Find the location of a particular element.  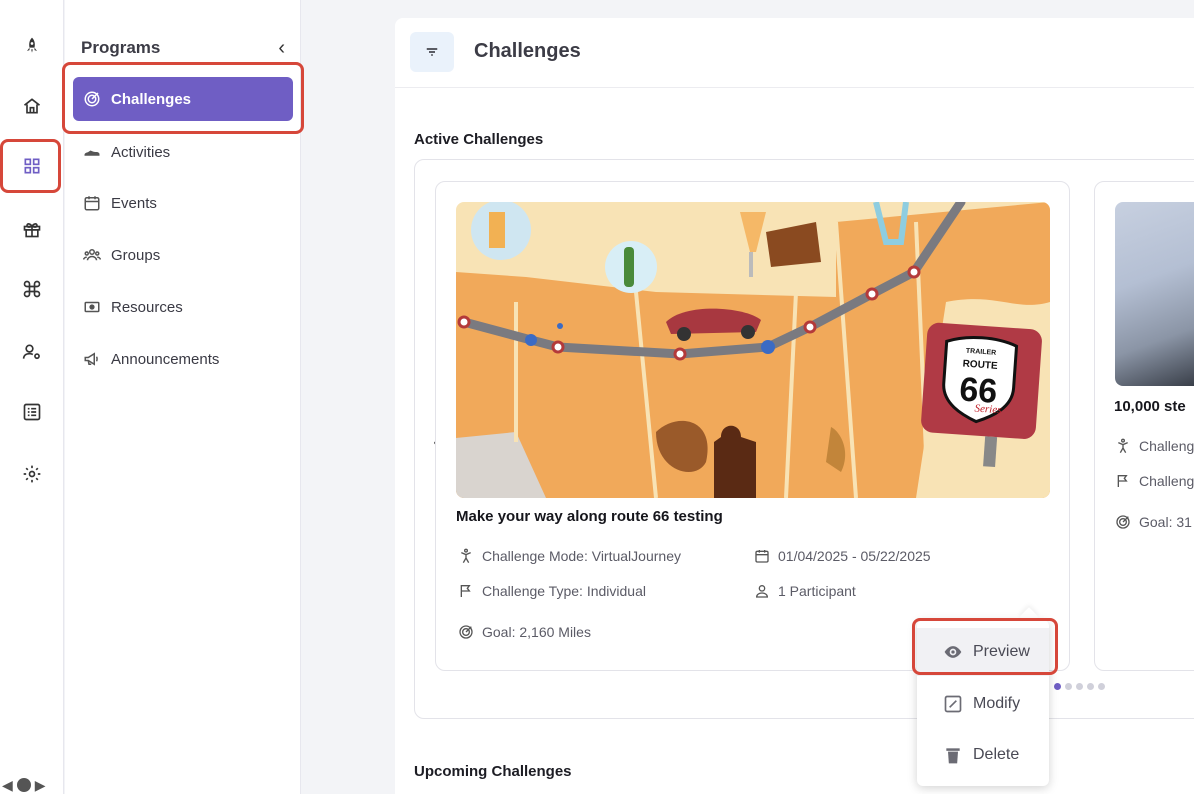

section-title-active: Active Challenges is located at coordinates (479, 139).